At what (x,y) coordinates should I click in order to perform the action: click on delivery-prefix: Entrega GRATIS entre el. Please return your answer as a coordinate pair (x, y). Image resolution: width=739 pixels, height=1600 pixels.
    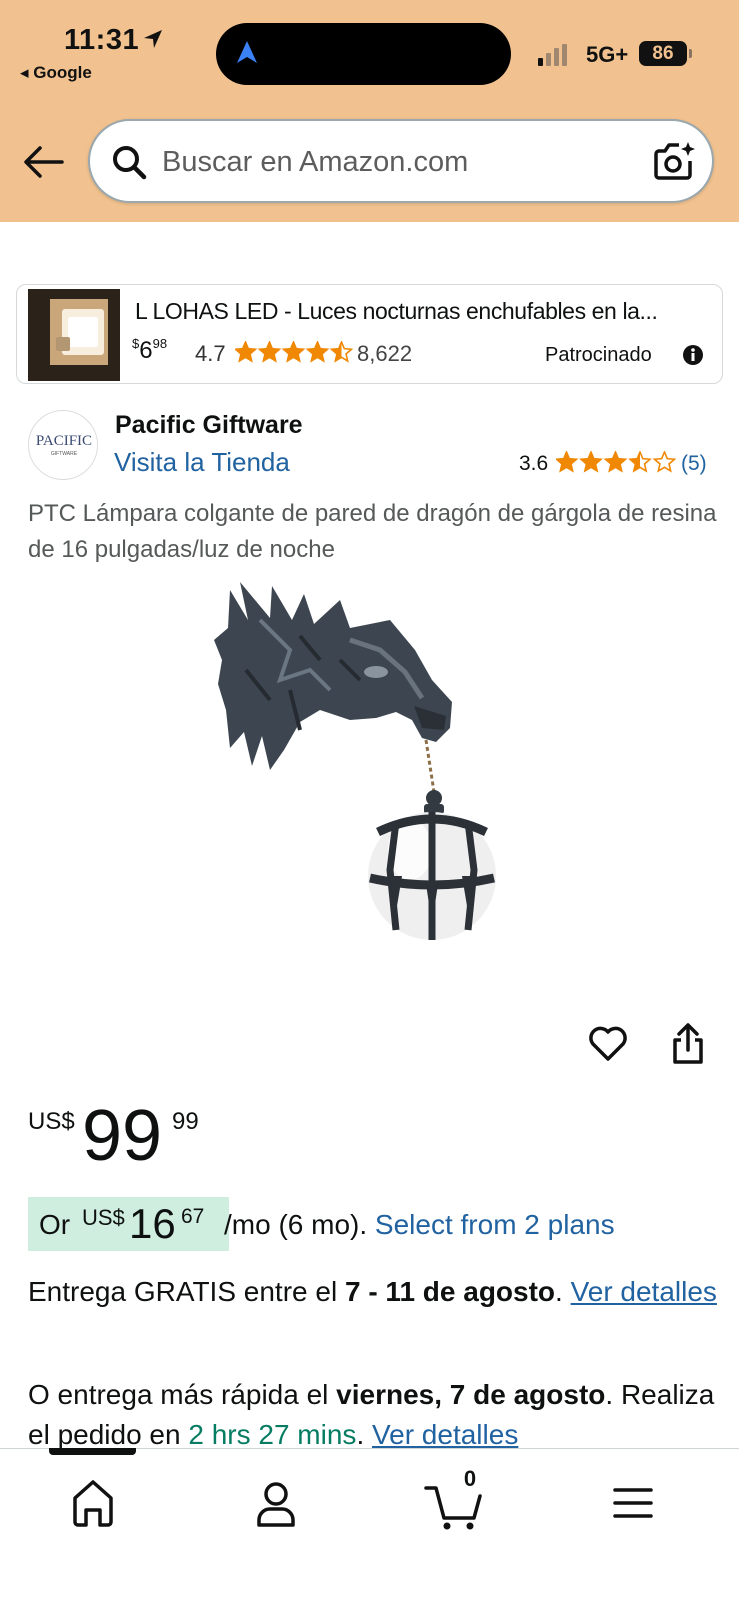
    Looking at the image, I should click on (183, 1291).